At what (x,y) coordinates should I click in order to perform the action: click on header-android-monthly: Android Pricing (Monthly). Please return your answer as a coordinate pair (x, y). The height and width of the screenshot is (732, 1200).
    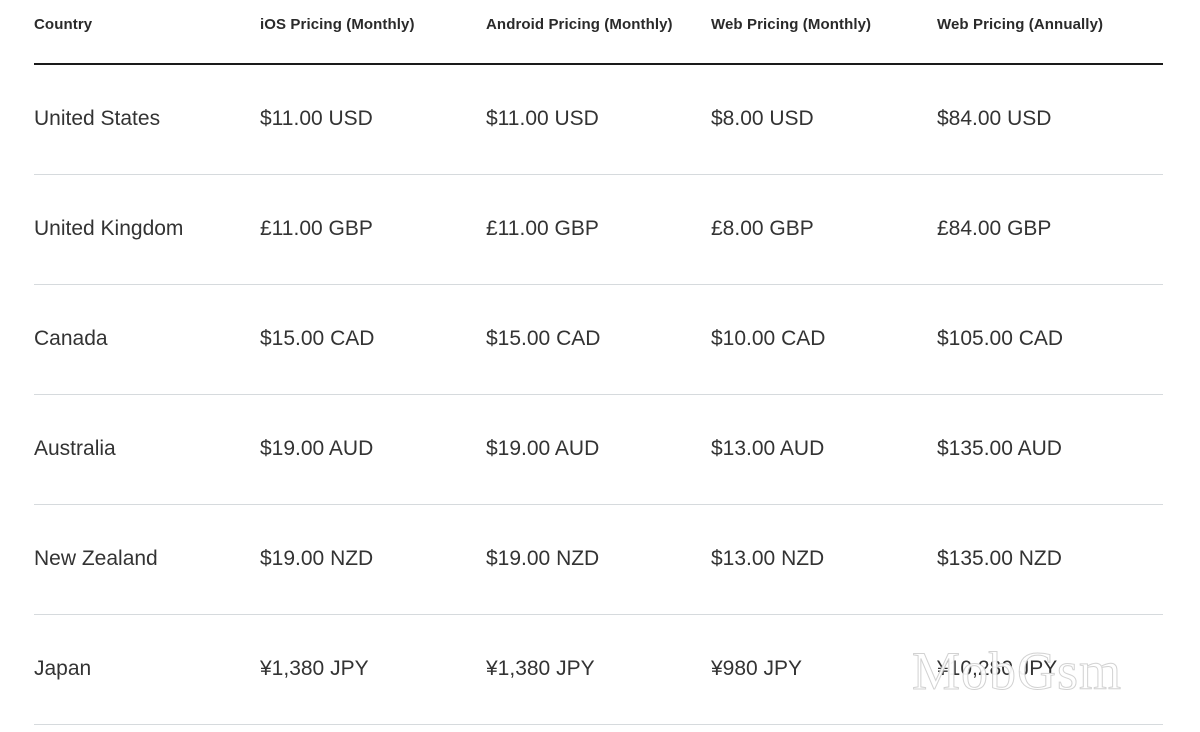
    Looking at the image, I should click on (579, 24).